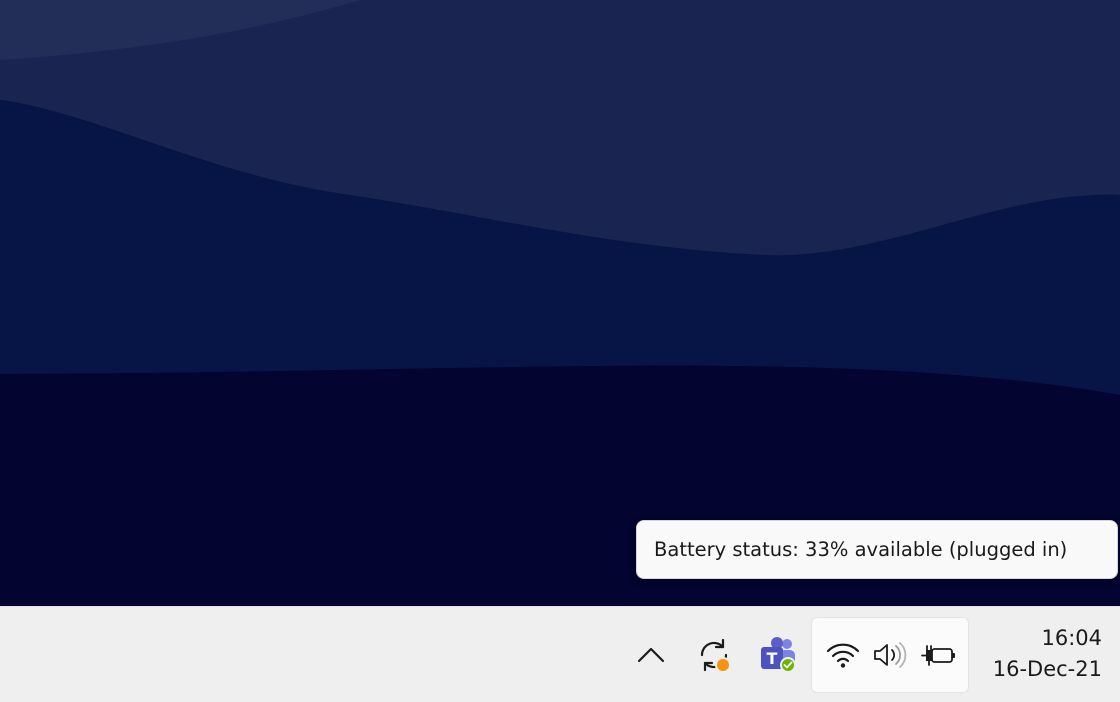 This screenshot has height=702, width=1120. I want to click on chevron-up-icon, so click(651, 655).